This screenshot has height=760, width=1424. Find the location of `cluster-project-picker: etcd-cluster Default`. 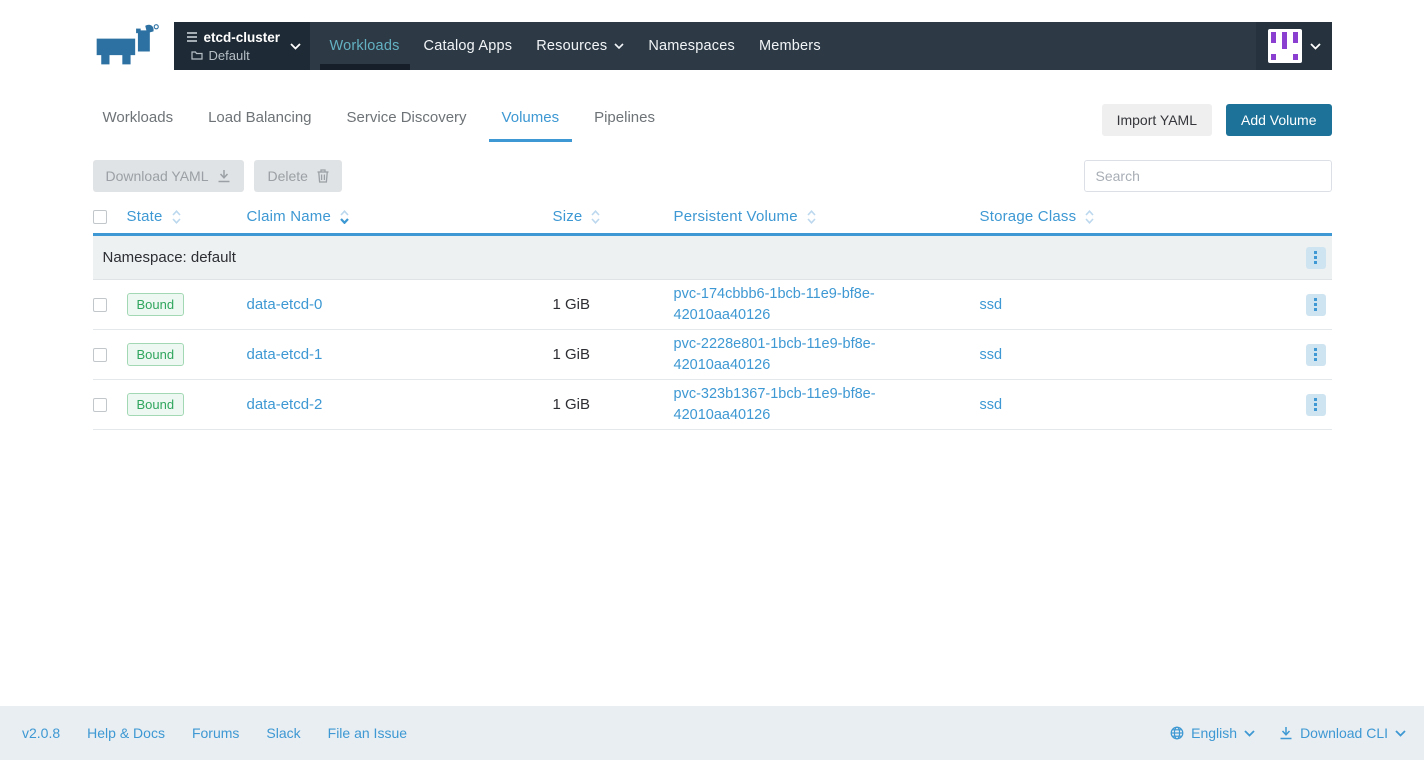

cluster-project-picker: etcd-cluster Default is located at coordinates (241, 46).